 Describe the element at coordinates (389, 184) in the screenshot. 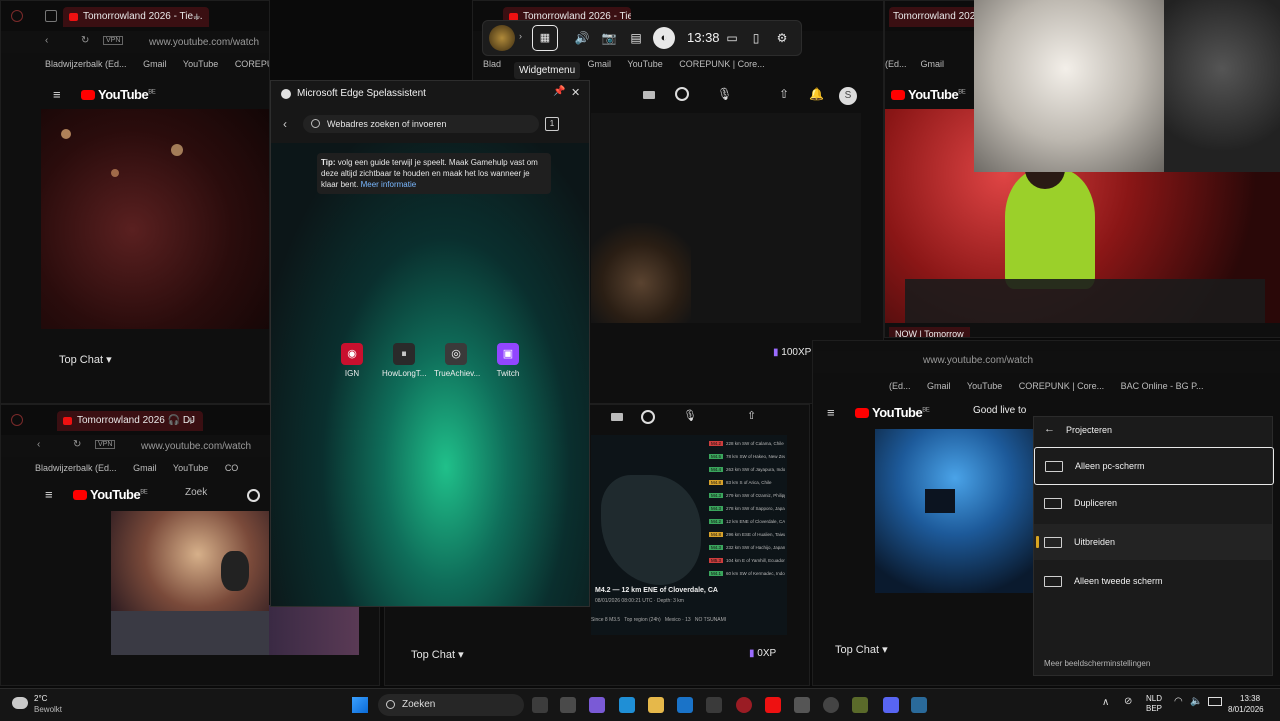

I see `tip-link: Meer informatie` at that location.